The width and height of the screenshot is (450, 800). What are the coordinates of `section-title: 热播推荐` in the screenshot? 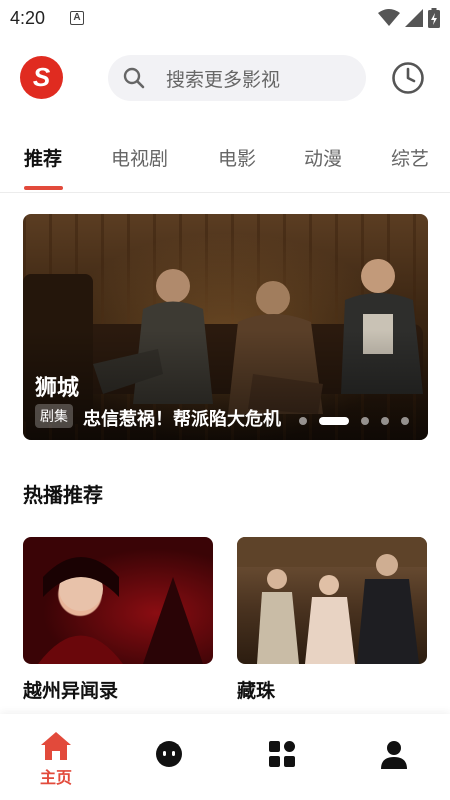 It's located at (63, 495).